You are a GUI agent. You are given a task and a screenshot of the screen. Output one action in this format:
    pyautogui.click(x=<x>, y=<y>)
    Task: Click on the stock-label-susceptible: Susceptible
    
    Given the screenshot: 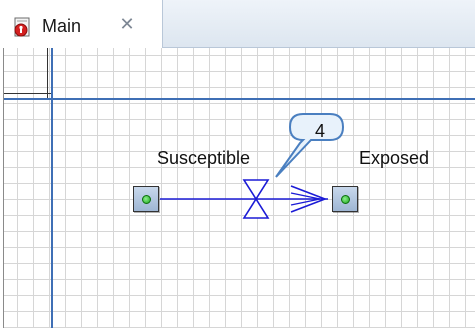 What is the action you would take?
    pyautogui.click(x=204, y=158)
    